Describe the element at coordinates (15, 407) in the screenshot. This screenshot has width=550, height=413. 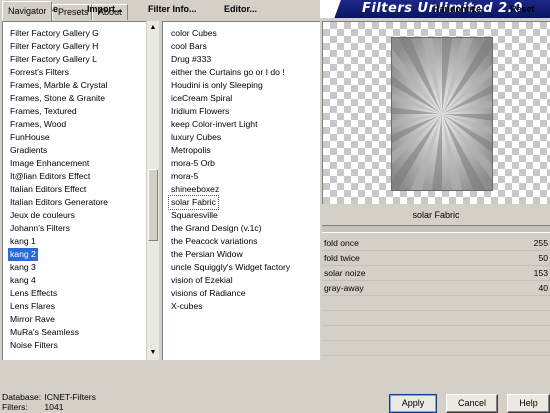
I see `filters-key: Filters:` at that location.